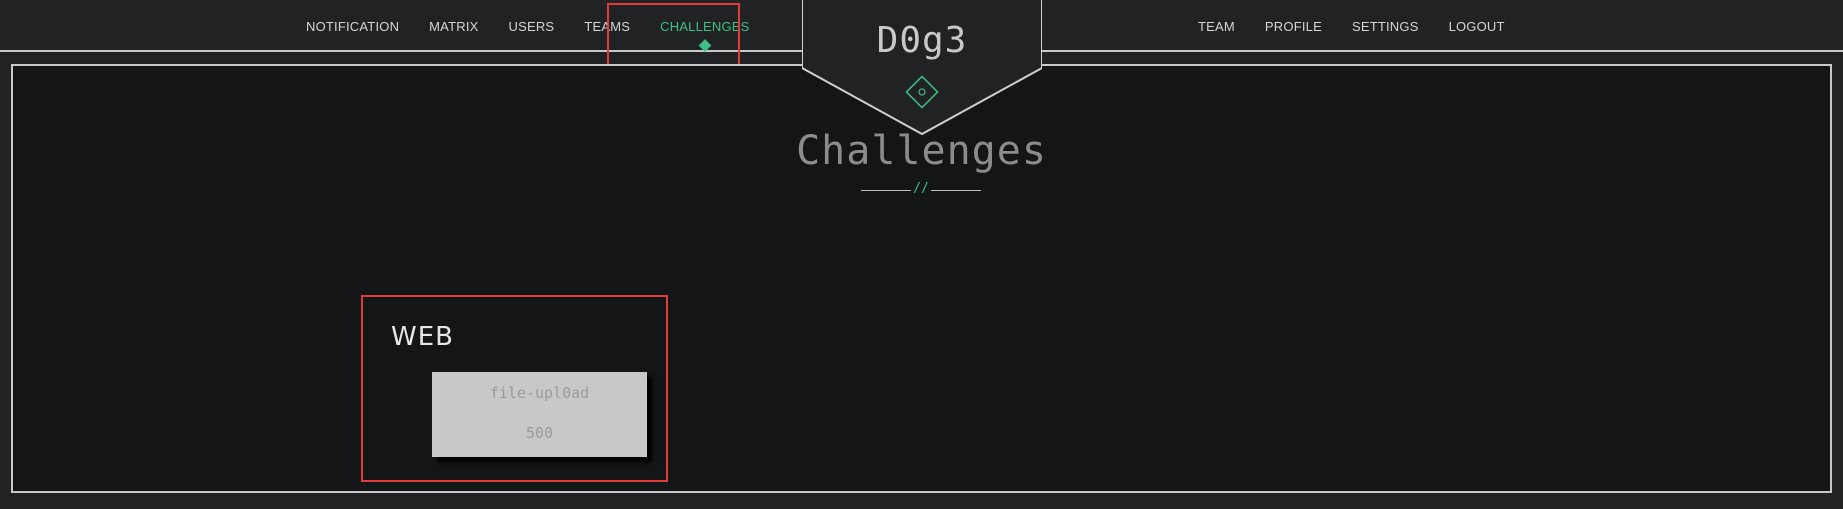 This screenshot has height=509, width=1843. Describe the element at coordinates (1293, 26) in the screenshot. I see `nav-profile: PROFILE` at that location.